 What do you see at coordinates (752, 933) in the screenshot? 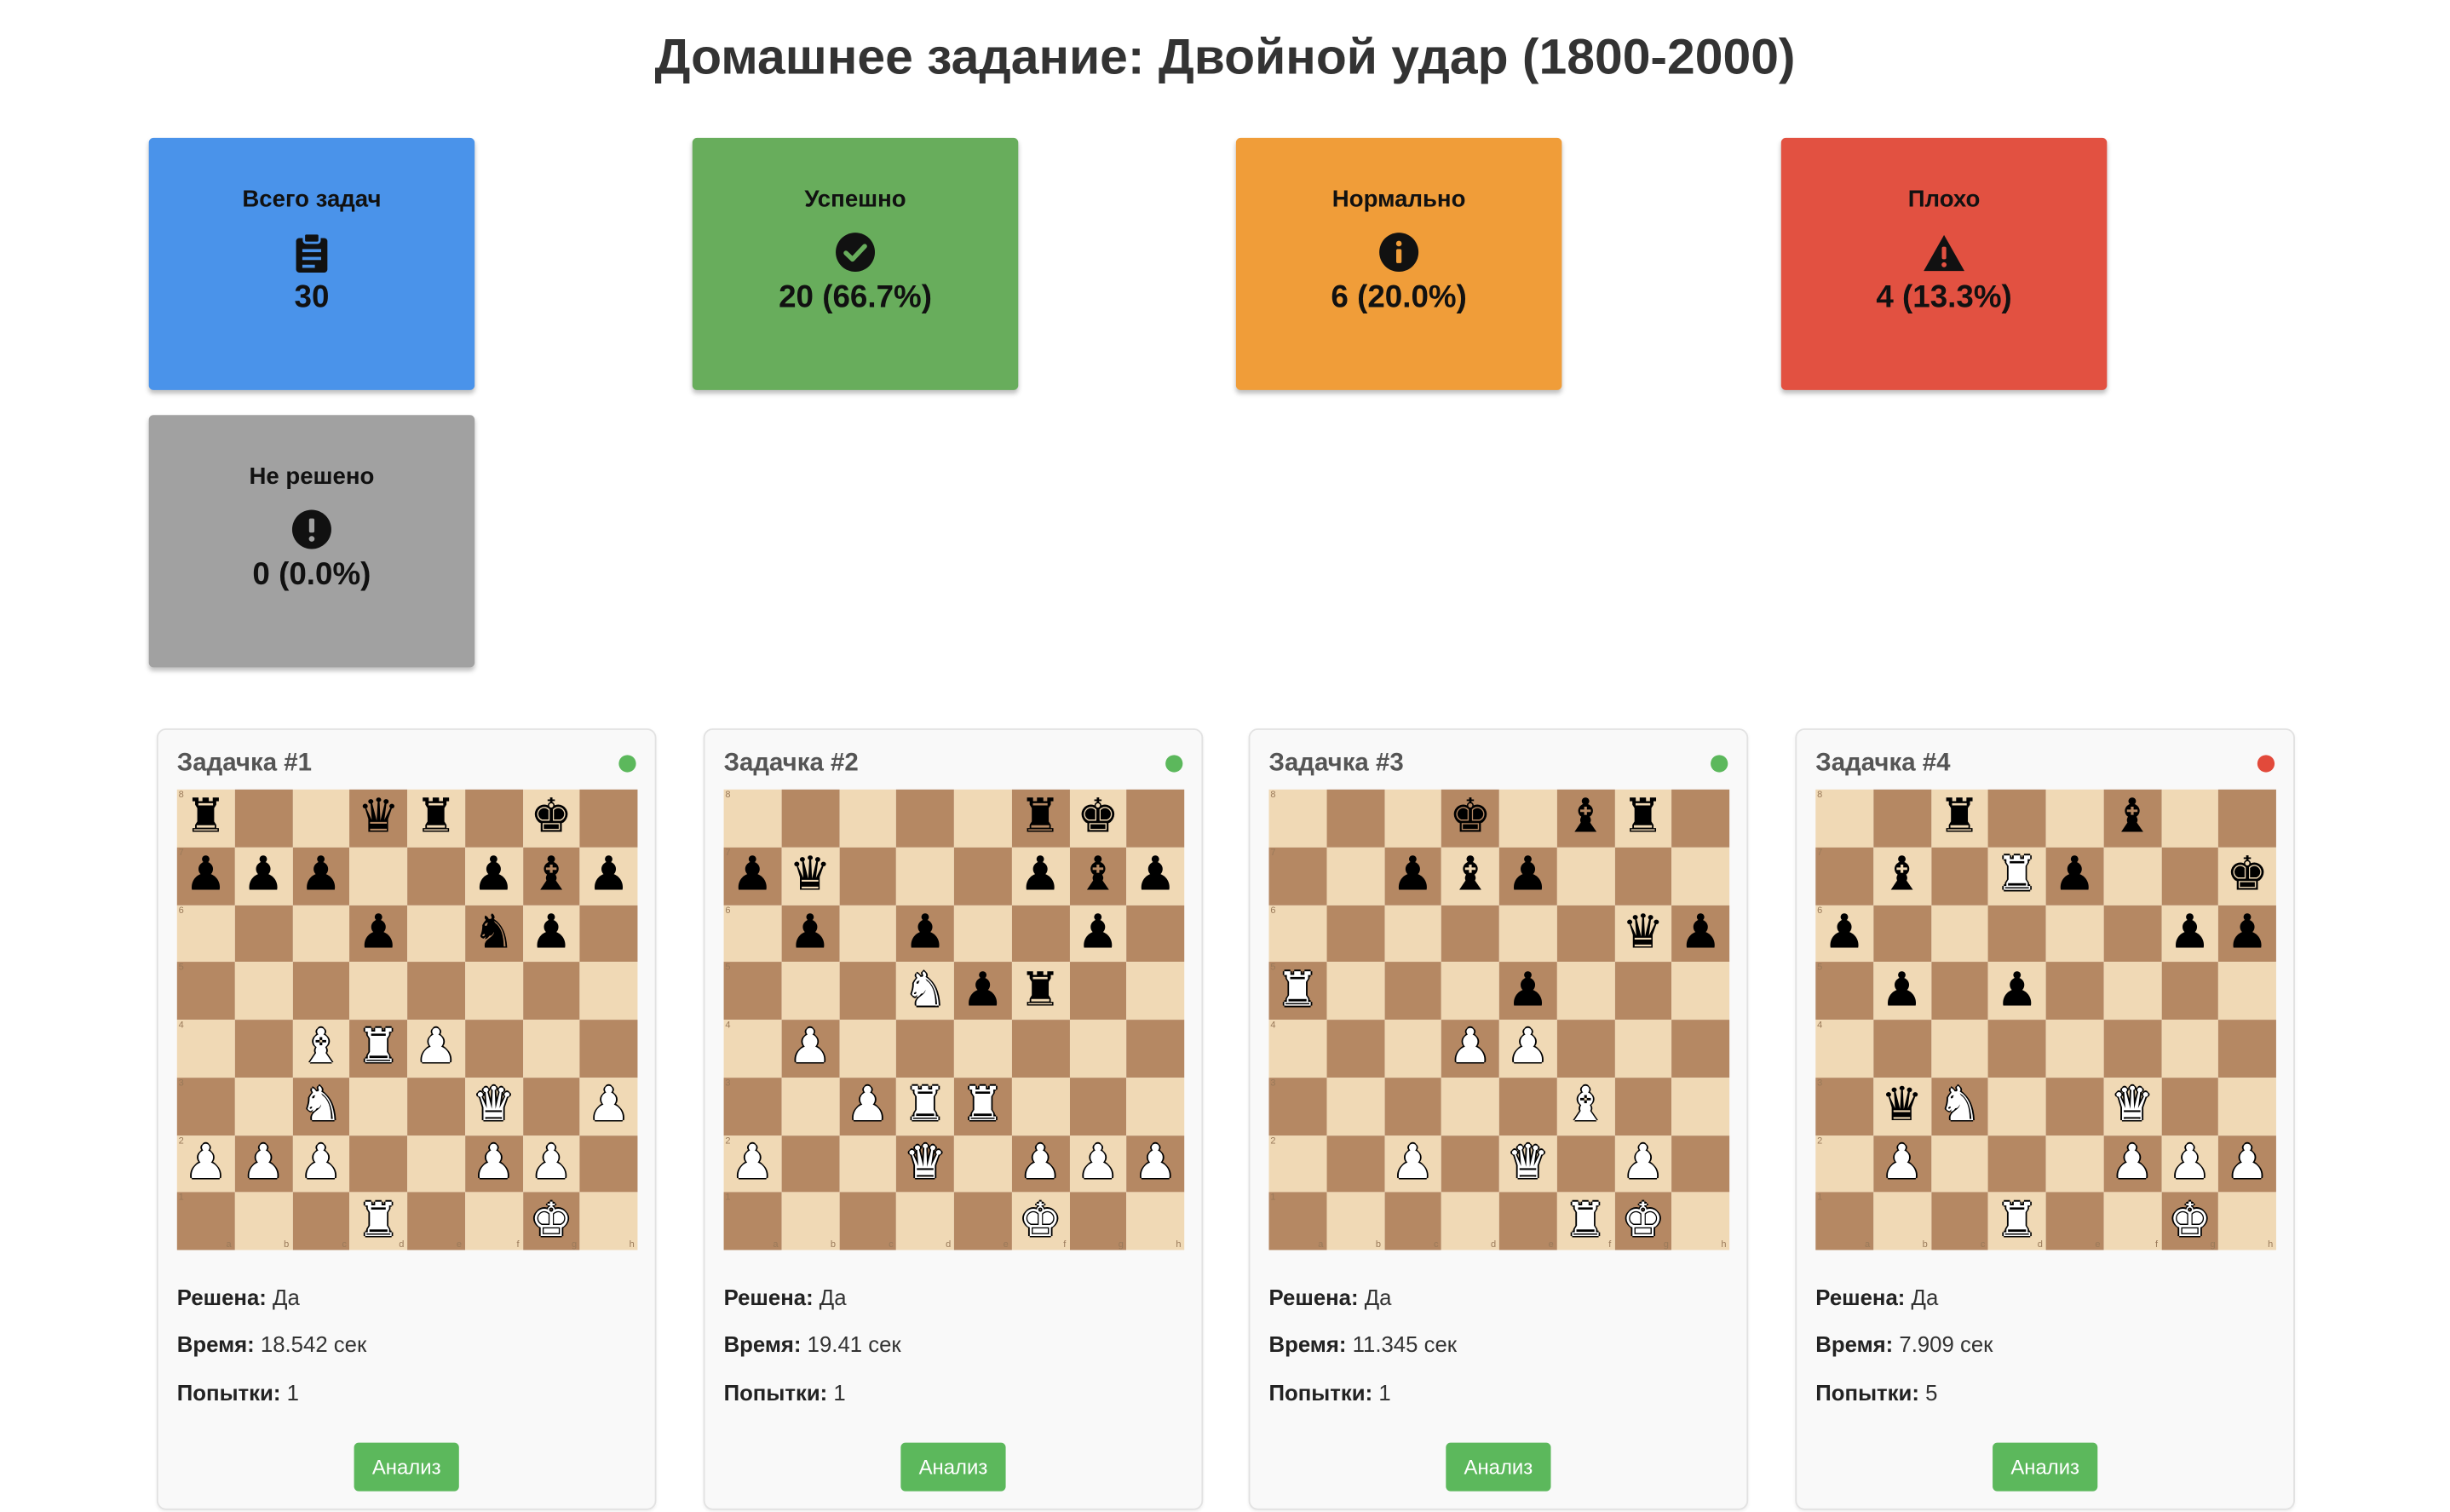
I see `square-a6: 6` at bounding box center [752, 933].